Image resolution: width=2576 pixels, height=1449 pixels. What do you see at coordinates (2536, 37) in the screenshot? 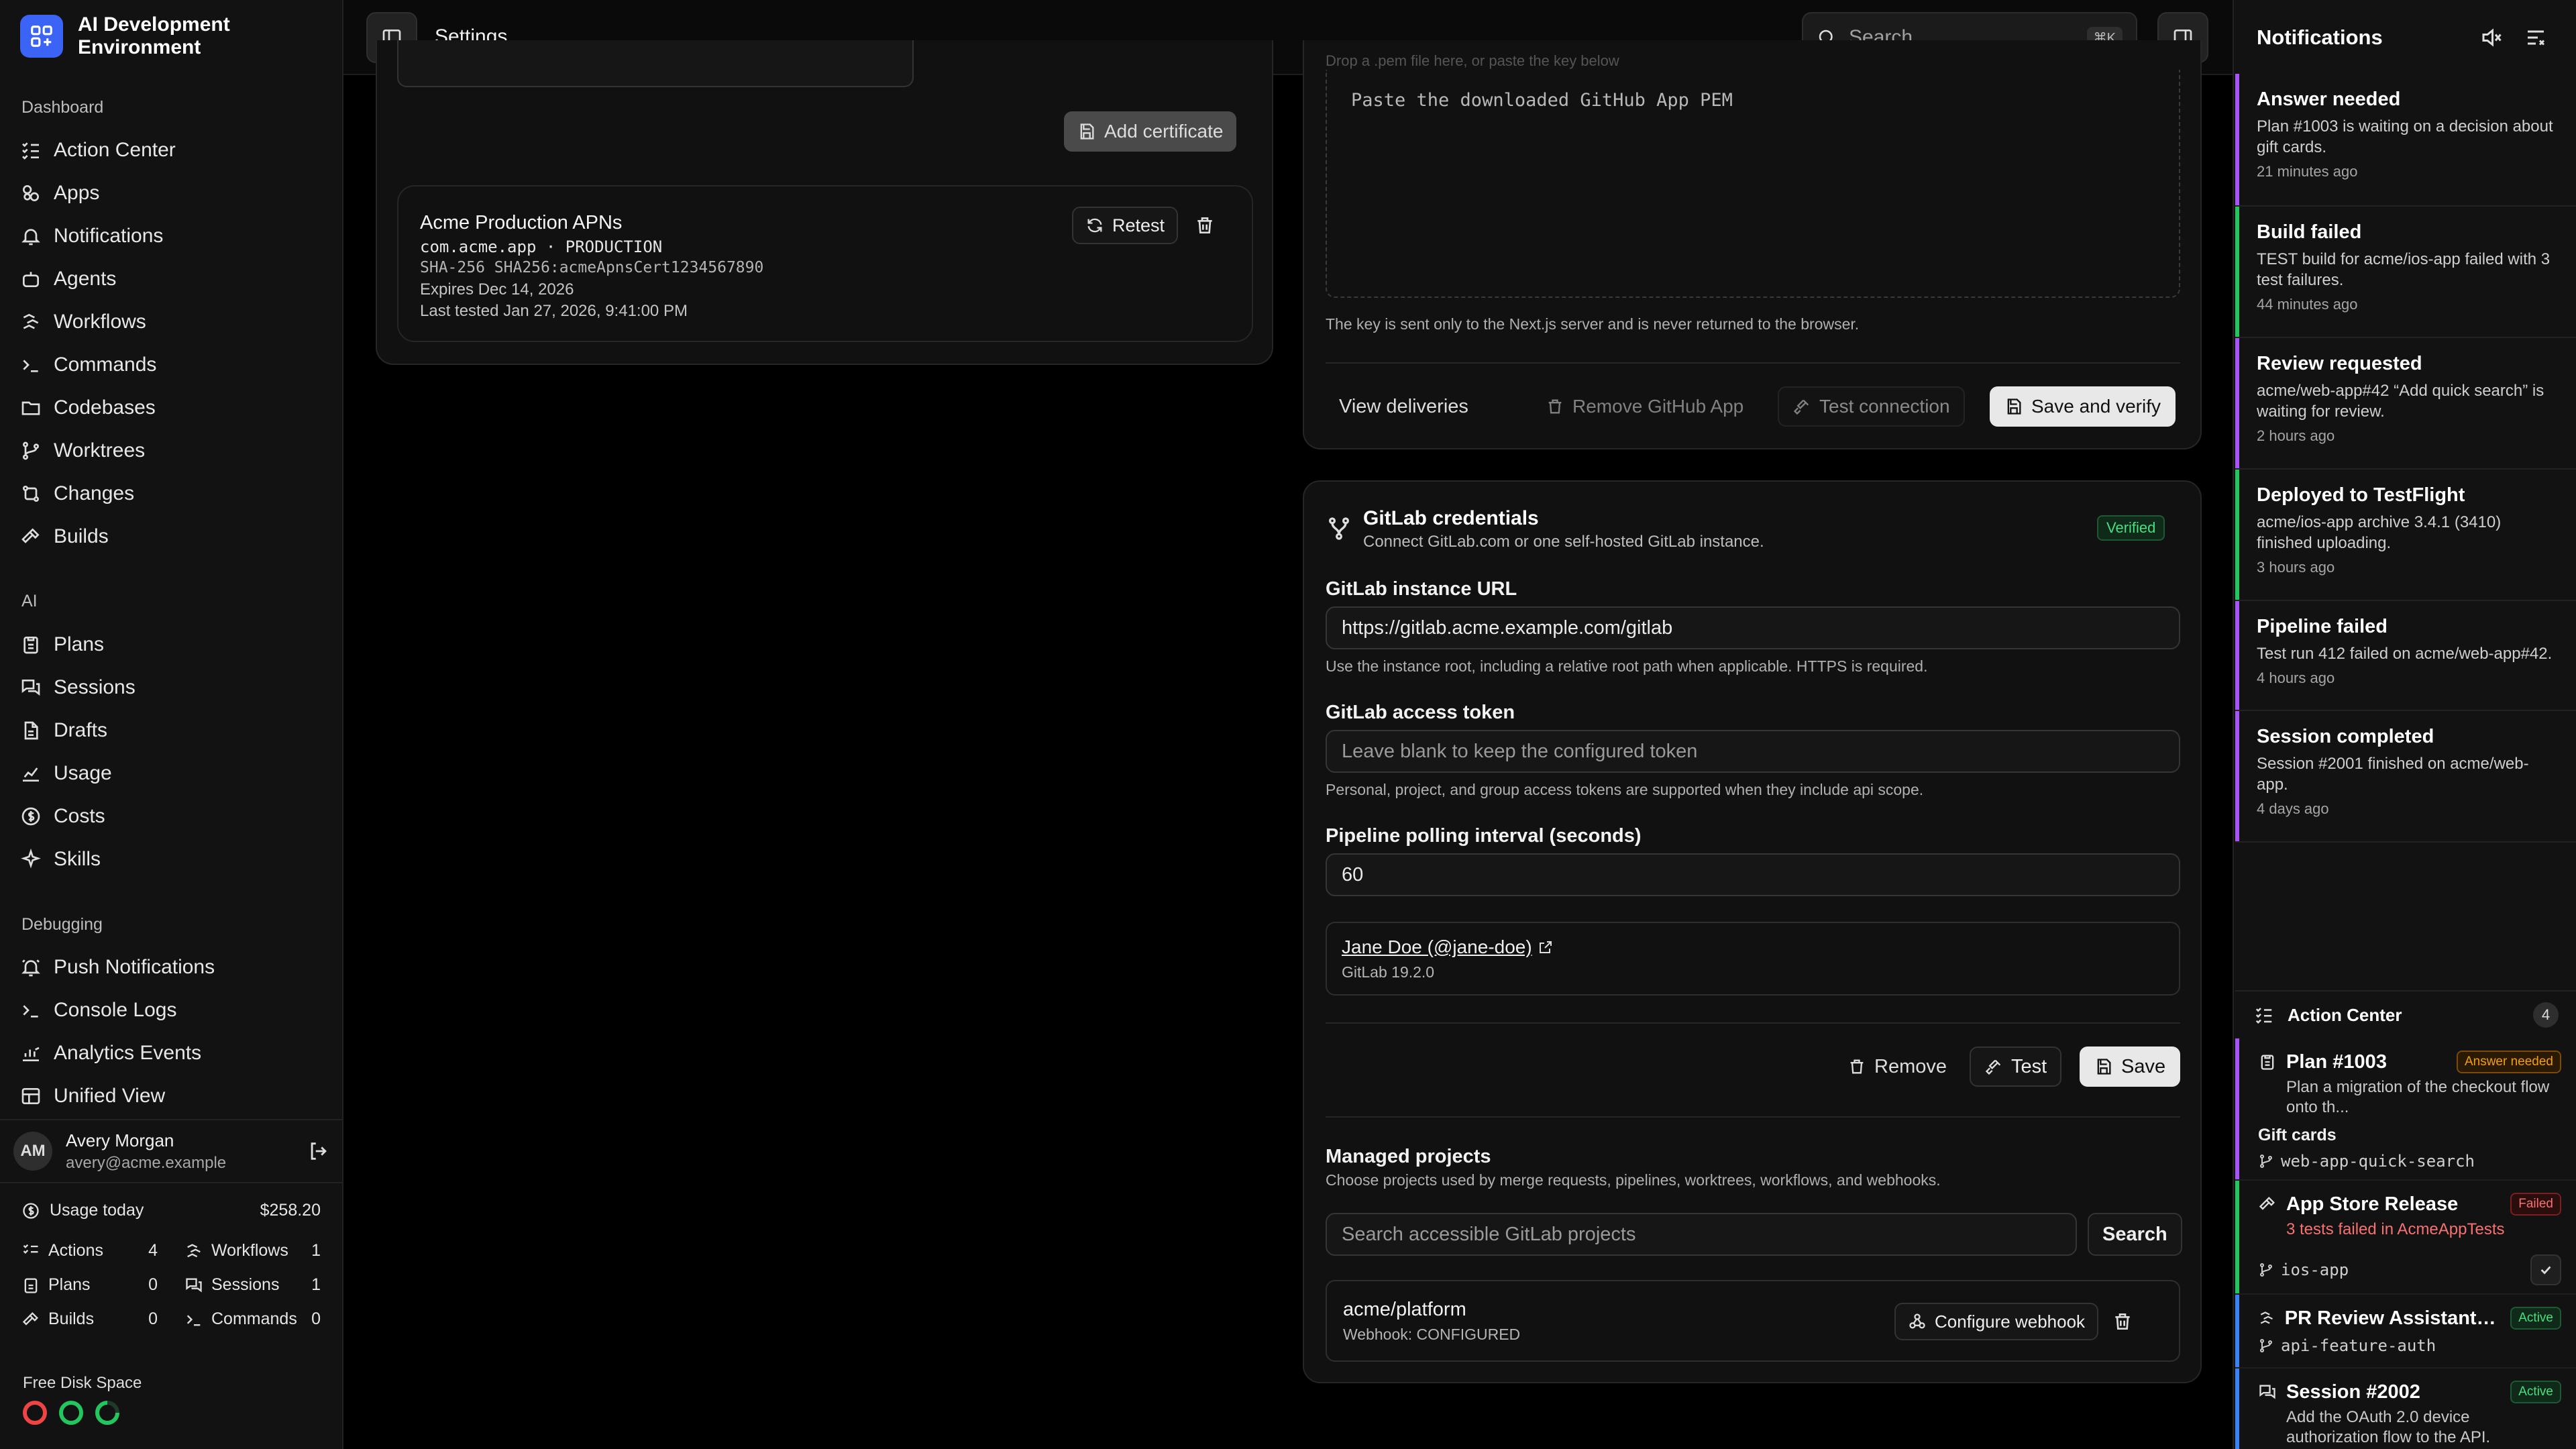
I see `clear-all-icon` at bounding box center [2536, 37].